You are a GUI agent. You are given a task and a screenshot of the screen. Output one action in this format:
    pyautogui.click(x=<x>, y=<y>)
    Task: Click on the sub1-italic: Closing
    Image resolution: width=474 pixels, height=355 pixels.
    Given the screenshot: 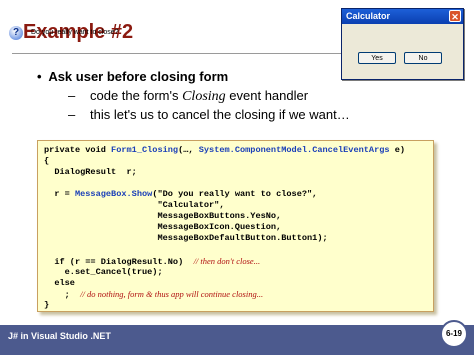 What is the action you would take?
    pyautogui.click(x=204, y=96)
    